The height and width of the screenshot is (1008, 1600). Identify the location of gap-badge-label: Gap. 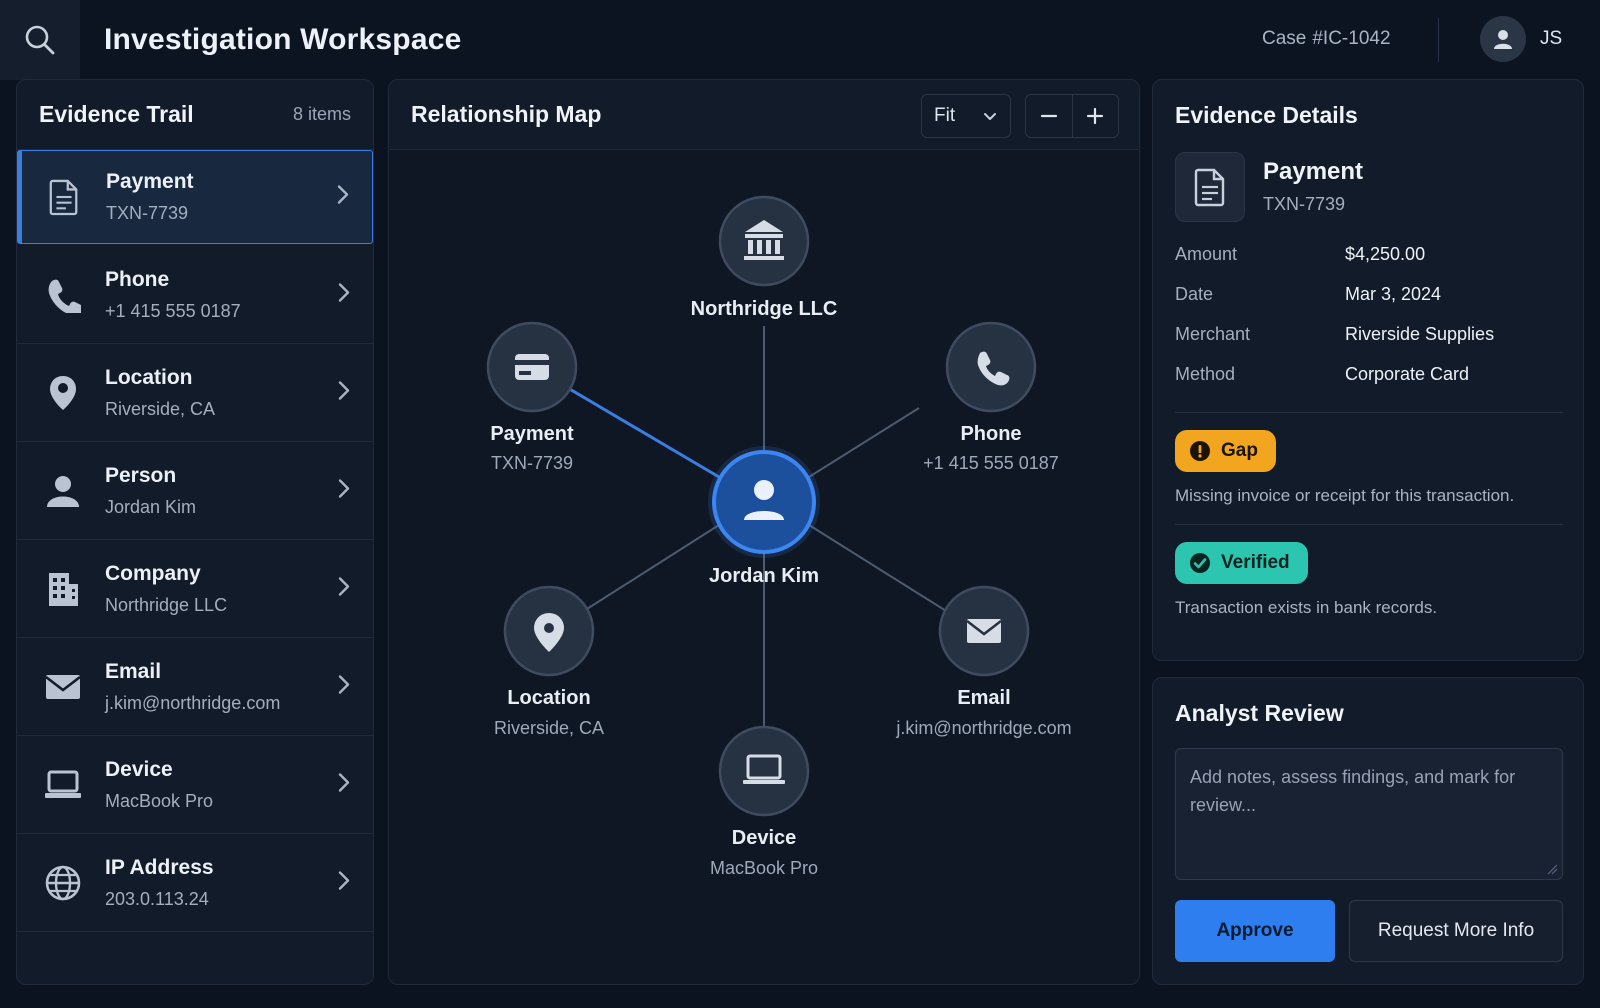
(1239, 450).